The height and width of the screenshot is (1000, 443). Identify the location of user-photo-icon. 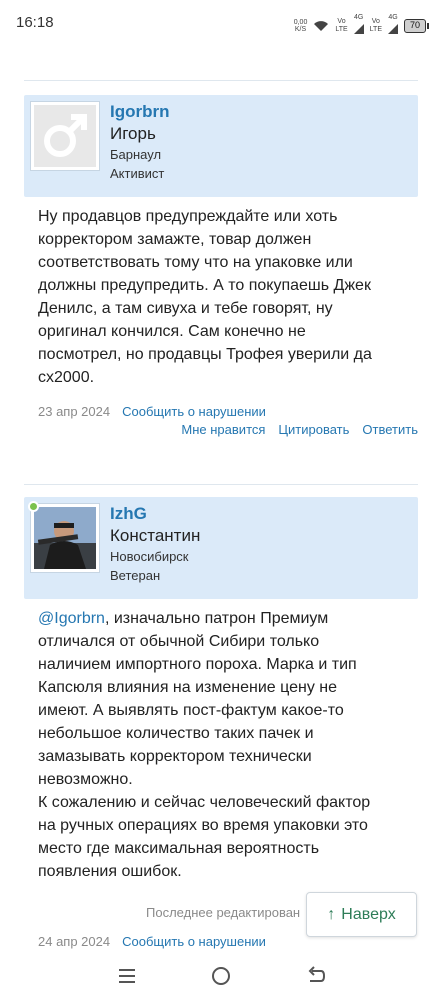
(65, 538).